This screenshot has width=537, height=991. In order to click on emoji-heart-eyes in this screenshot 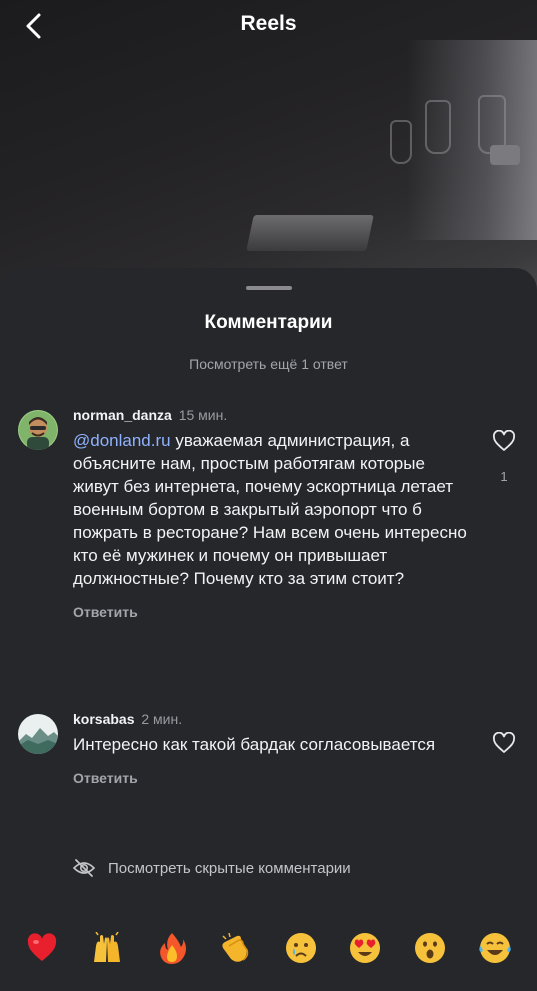, I will do `click(365, 948)`.